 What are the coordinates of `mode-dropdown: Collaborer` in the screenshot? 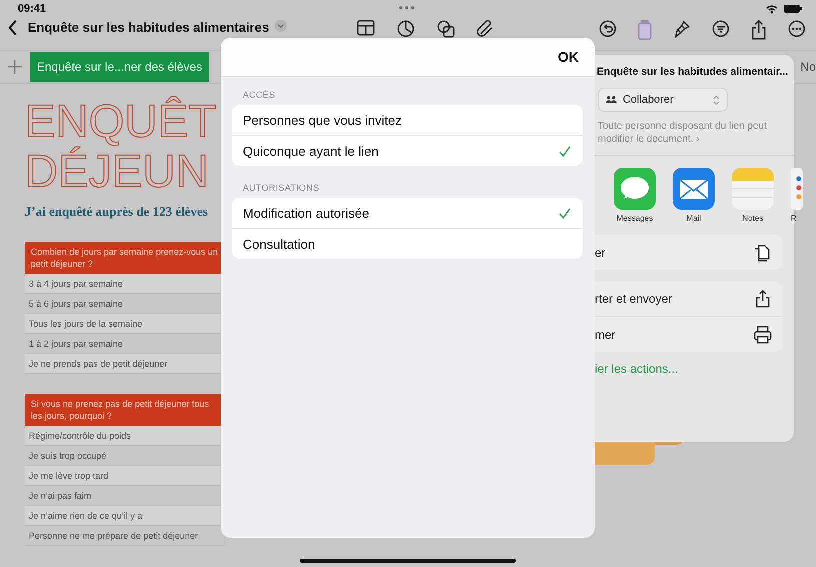 It's located at (663, 100).